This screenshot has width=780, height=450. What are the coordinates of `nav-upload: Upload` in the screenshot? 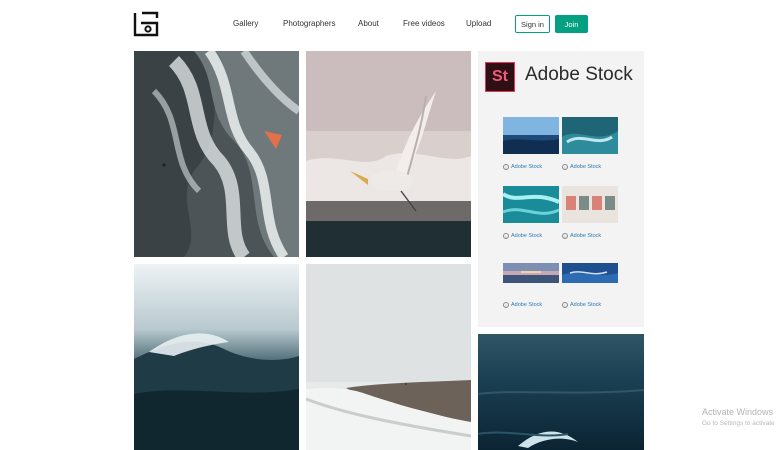 It's located at (478, 23).